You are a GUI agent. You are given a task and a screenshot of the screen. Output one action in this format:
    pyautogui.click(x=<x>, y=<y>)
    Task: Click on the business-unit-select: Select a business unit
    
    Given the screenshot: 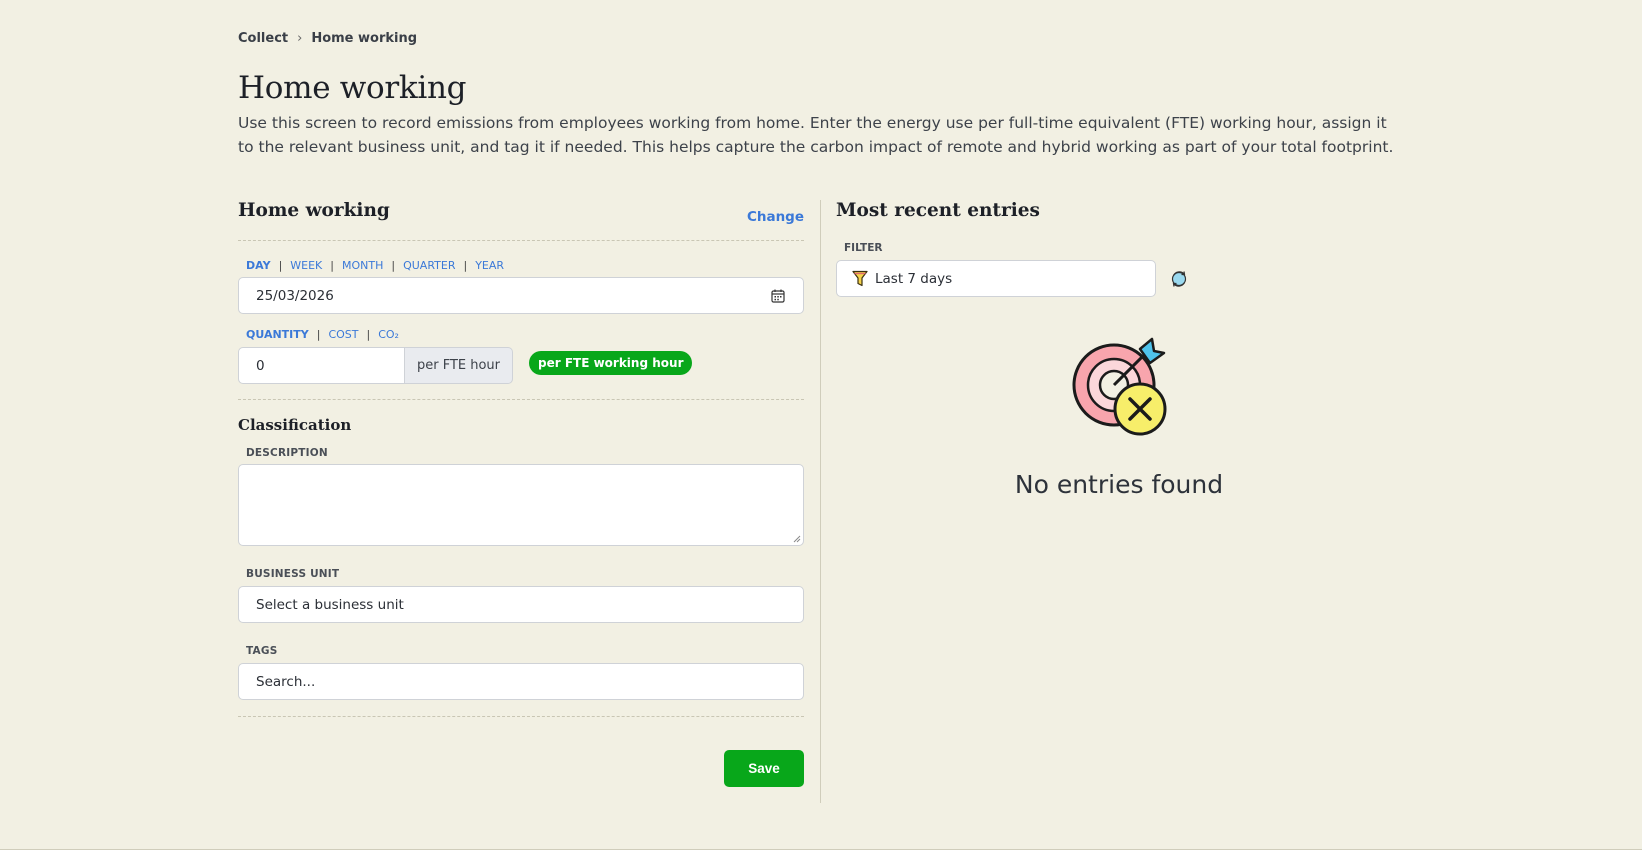 What is the action you would take?
    pyautogui.click(x=521, y=604)
    